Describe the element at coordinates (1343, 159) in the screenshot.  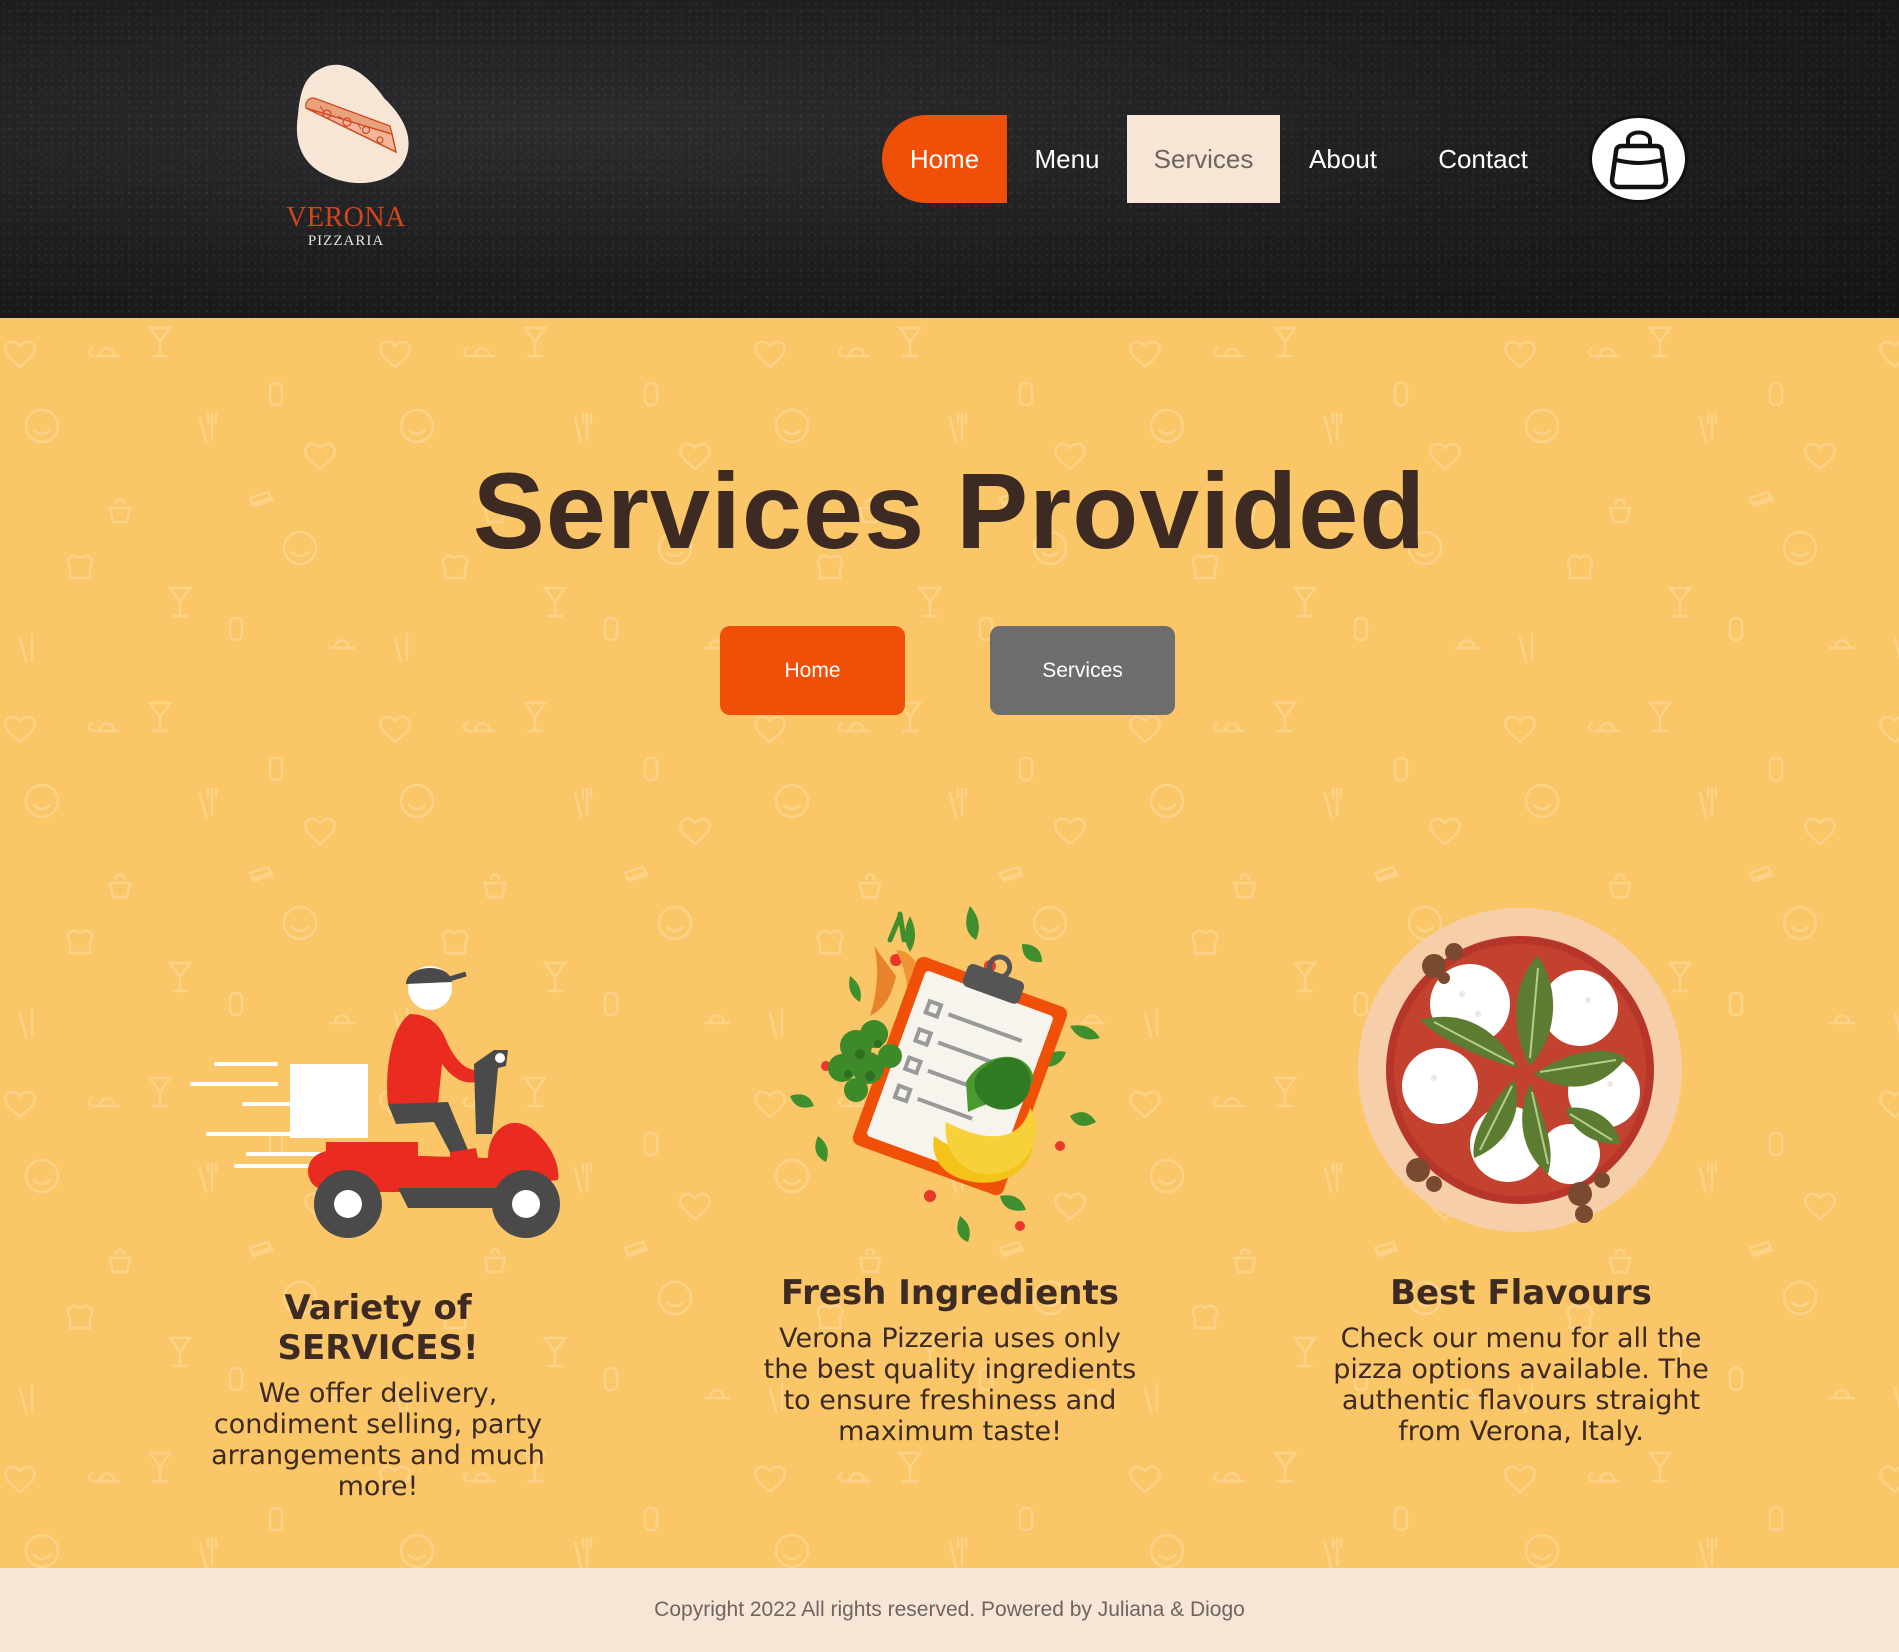
I see `nav-about: About` at that location.